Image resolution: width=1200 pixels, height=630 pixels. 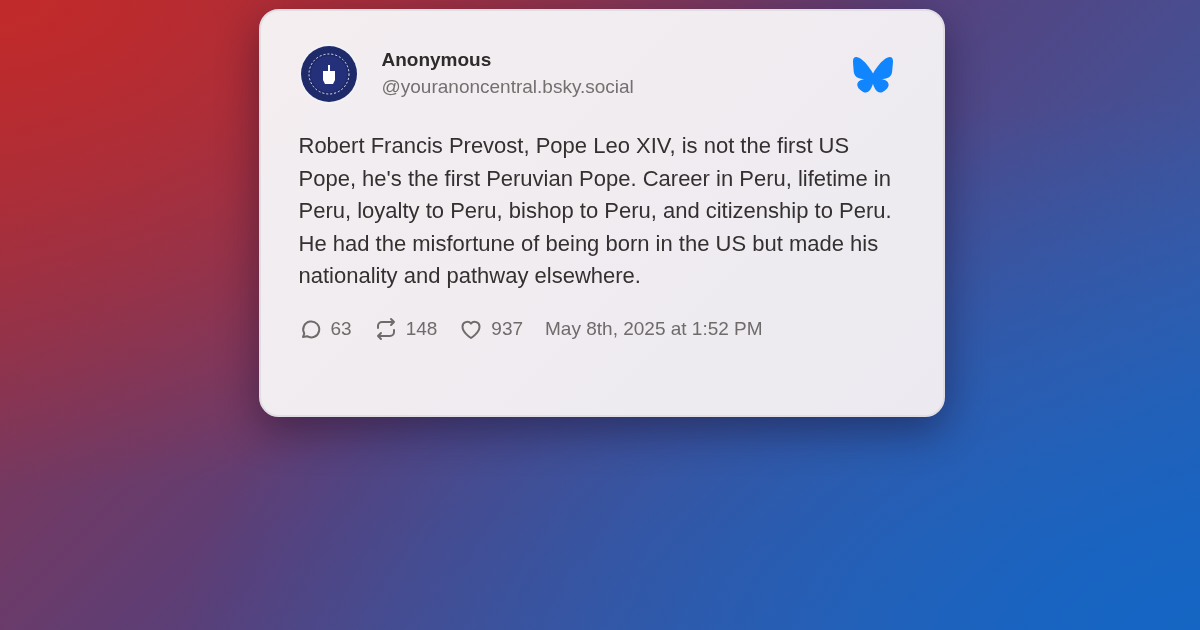 I want to click on reply-button: 63, so click(x=325, y=328).